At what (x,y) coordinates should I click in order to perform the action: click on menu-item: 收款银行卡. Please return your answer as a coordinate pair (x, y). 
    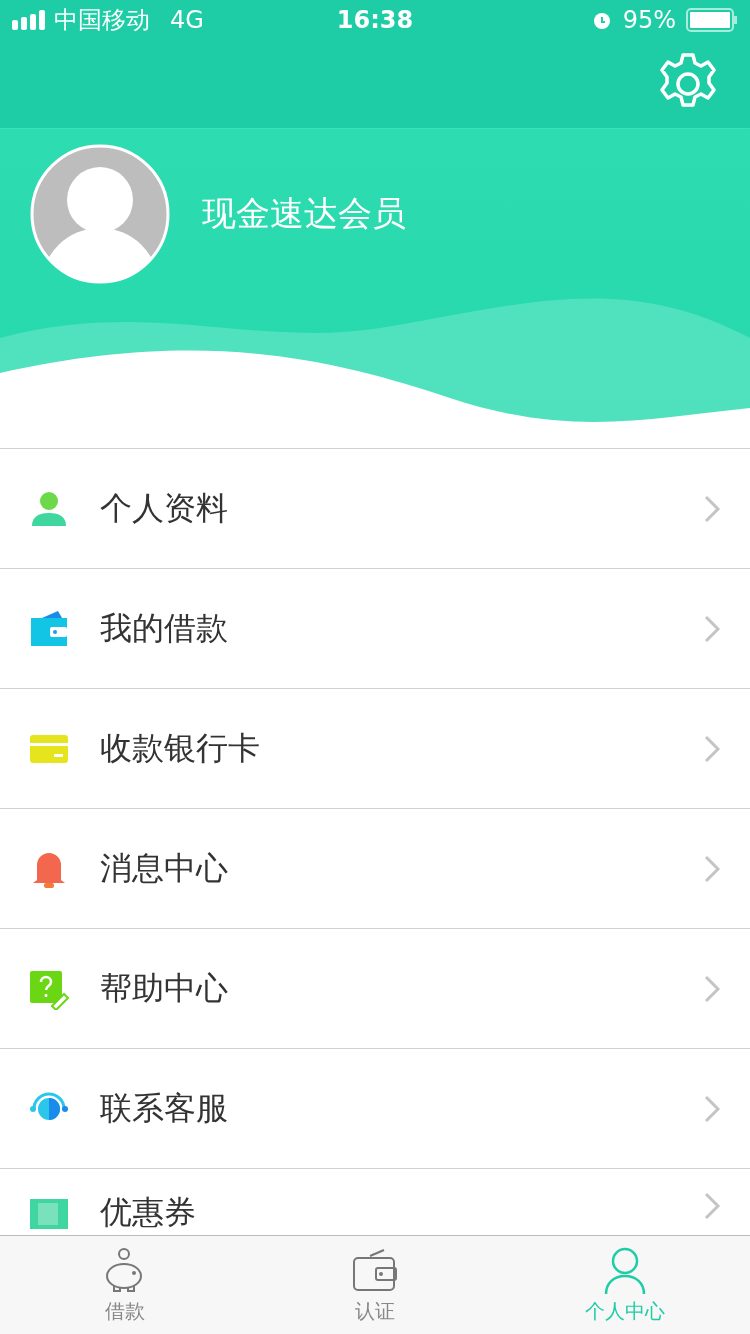
    Looking at the image, I should click on (375, 749).